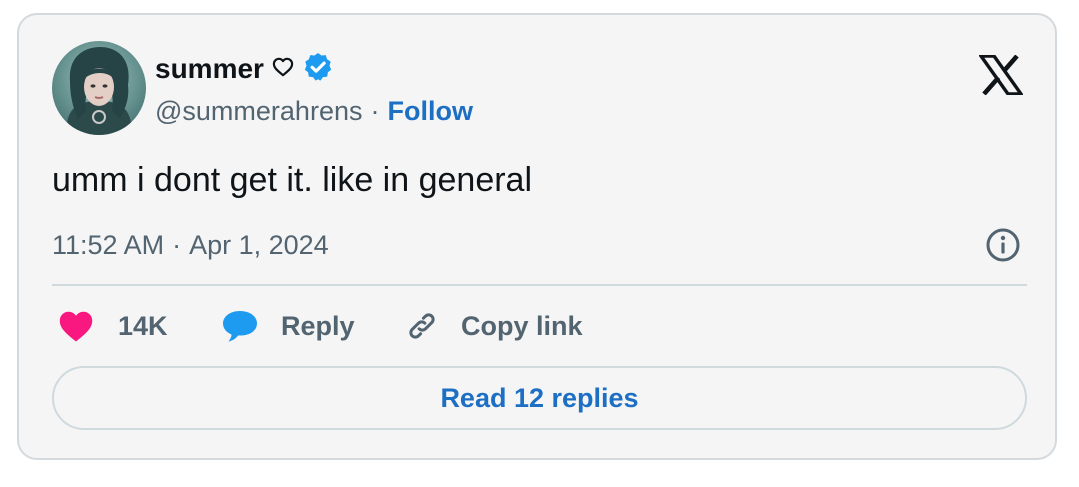 This screenshot has height=487, width=1079. I want to click on copy-link-label: Copy link, so click(522, 325).